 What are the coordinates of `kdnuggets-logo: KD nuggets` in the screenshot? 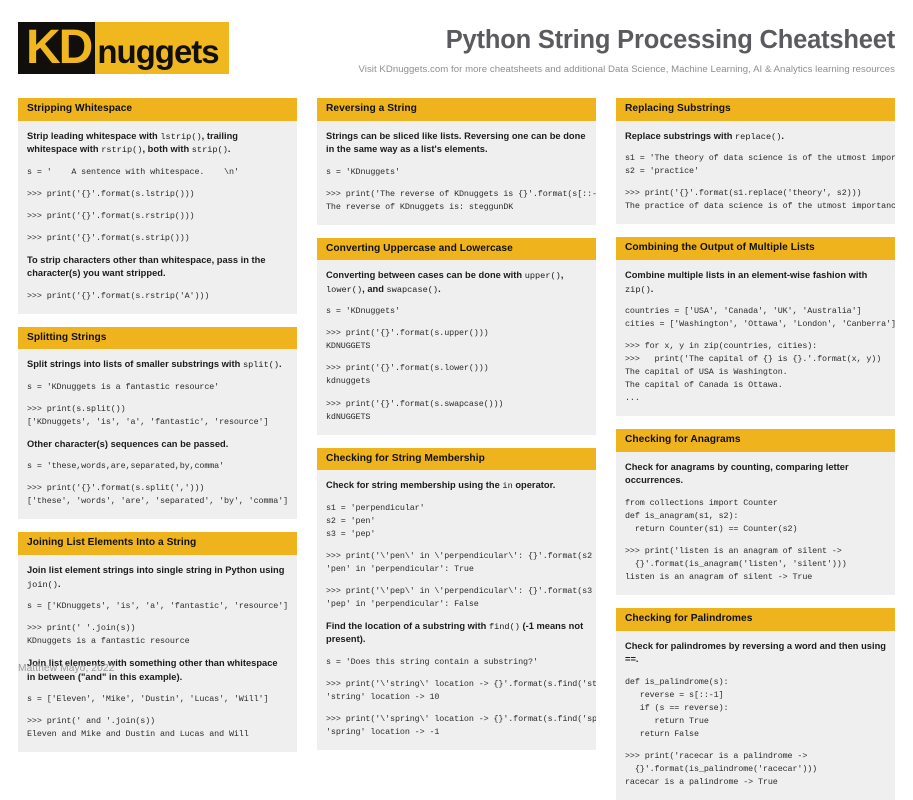 It's located at (123, 48).